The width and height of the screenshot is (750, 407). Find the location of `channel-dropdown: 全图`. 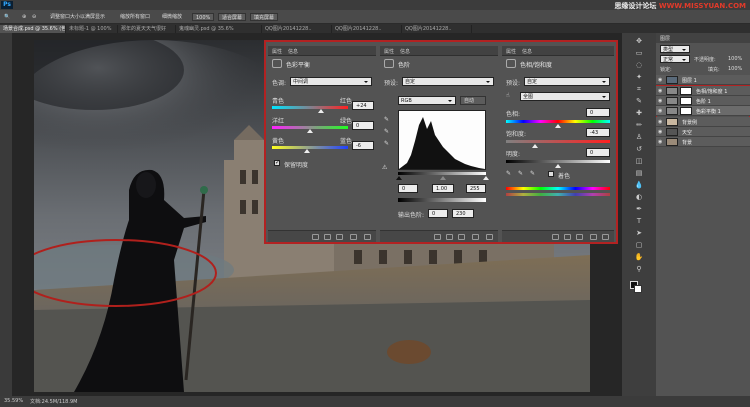

channel-dropdown: 全图 is located at coordinates (565, 96).